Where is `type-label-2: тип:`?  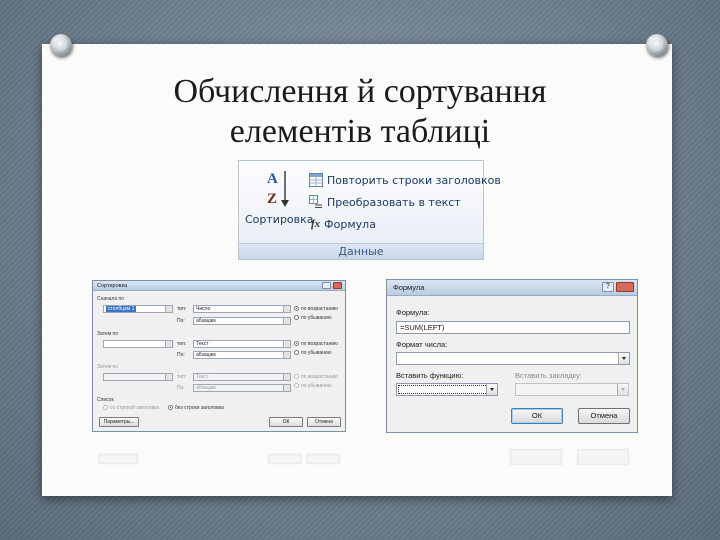
type-label-2: тип: is located at coordinates (182, 344).